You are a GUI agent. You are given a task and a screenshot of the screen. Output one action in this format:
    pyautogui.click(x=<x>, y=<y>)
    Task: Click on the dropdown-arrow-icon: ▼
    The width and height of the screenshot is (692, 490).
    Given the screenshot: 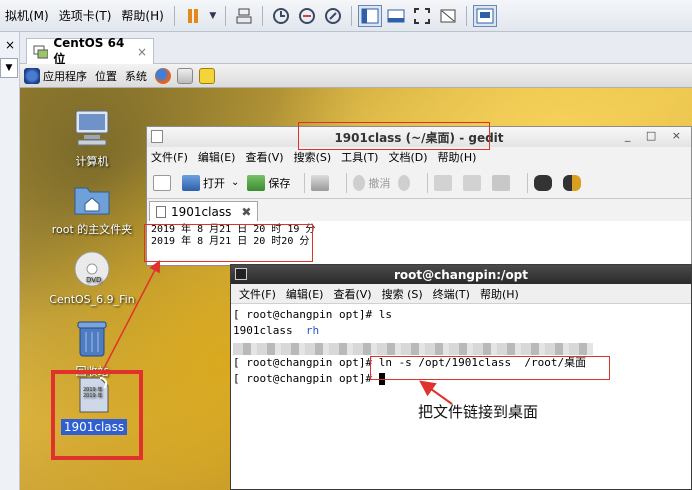 What is the action you would take?
    pyautogui.click(x=213, y=16)
    